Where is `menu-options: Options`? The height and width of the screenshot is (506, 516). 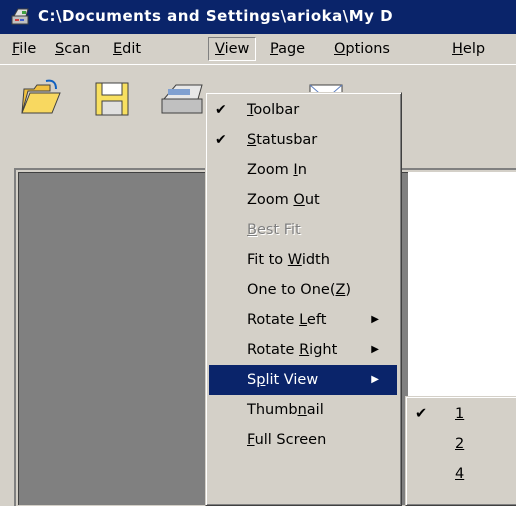 menu-options: Options is located at coordinates (362, 49).